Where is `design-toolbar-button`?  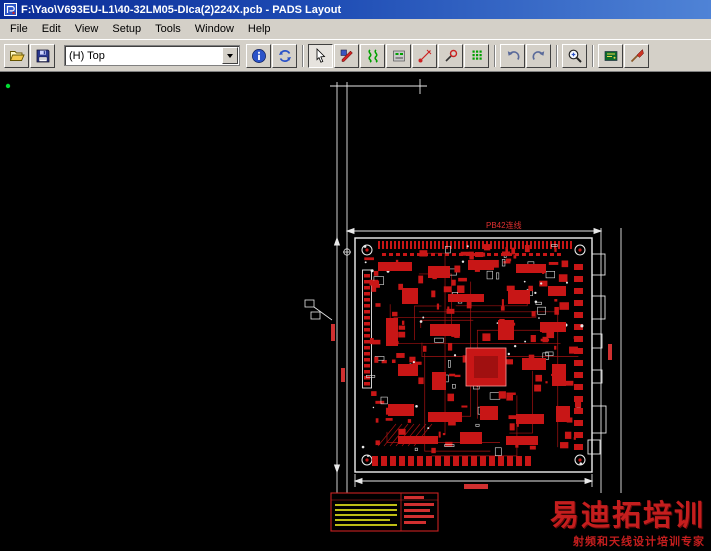
design-toolbar-button is located at coordinates (346, 55).